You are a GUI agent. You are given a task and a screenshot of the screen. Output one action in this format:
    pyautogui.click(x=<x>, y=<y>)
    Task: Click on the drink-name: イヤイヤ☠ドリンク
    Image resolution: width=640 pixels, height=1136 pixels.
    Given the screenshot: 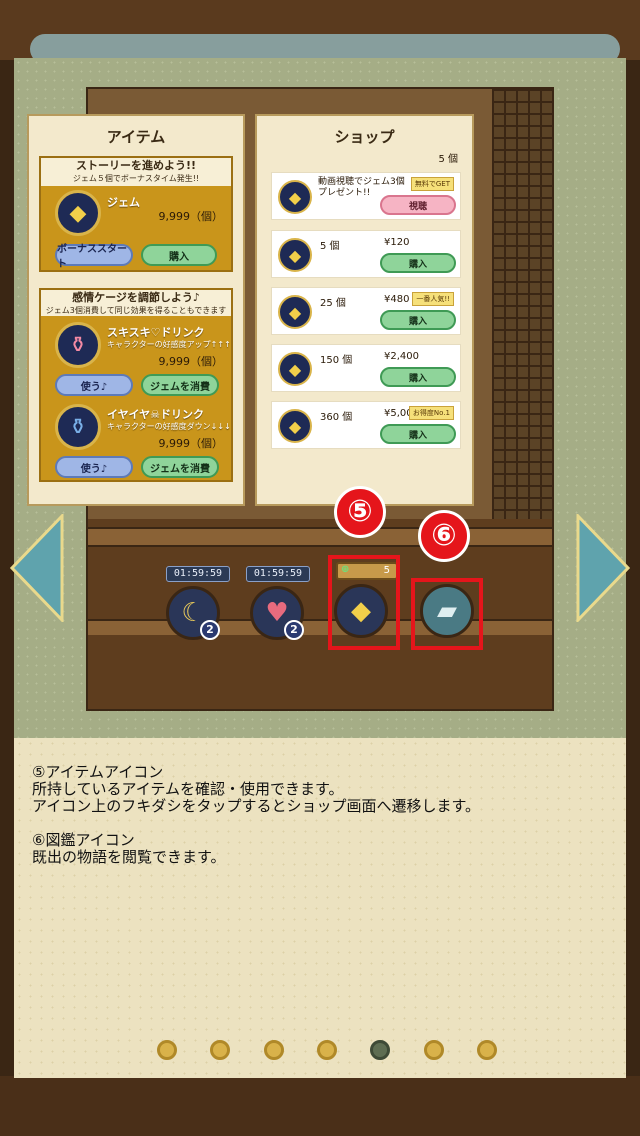 What is the action you would take?
    pyautogui.click(x=155, y=414)
    